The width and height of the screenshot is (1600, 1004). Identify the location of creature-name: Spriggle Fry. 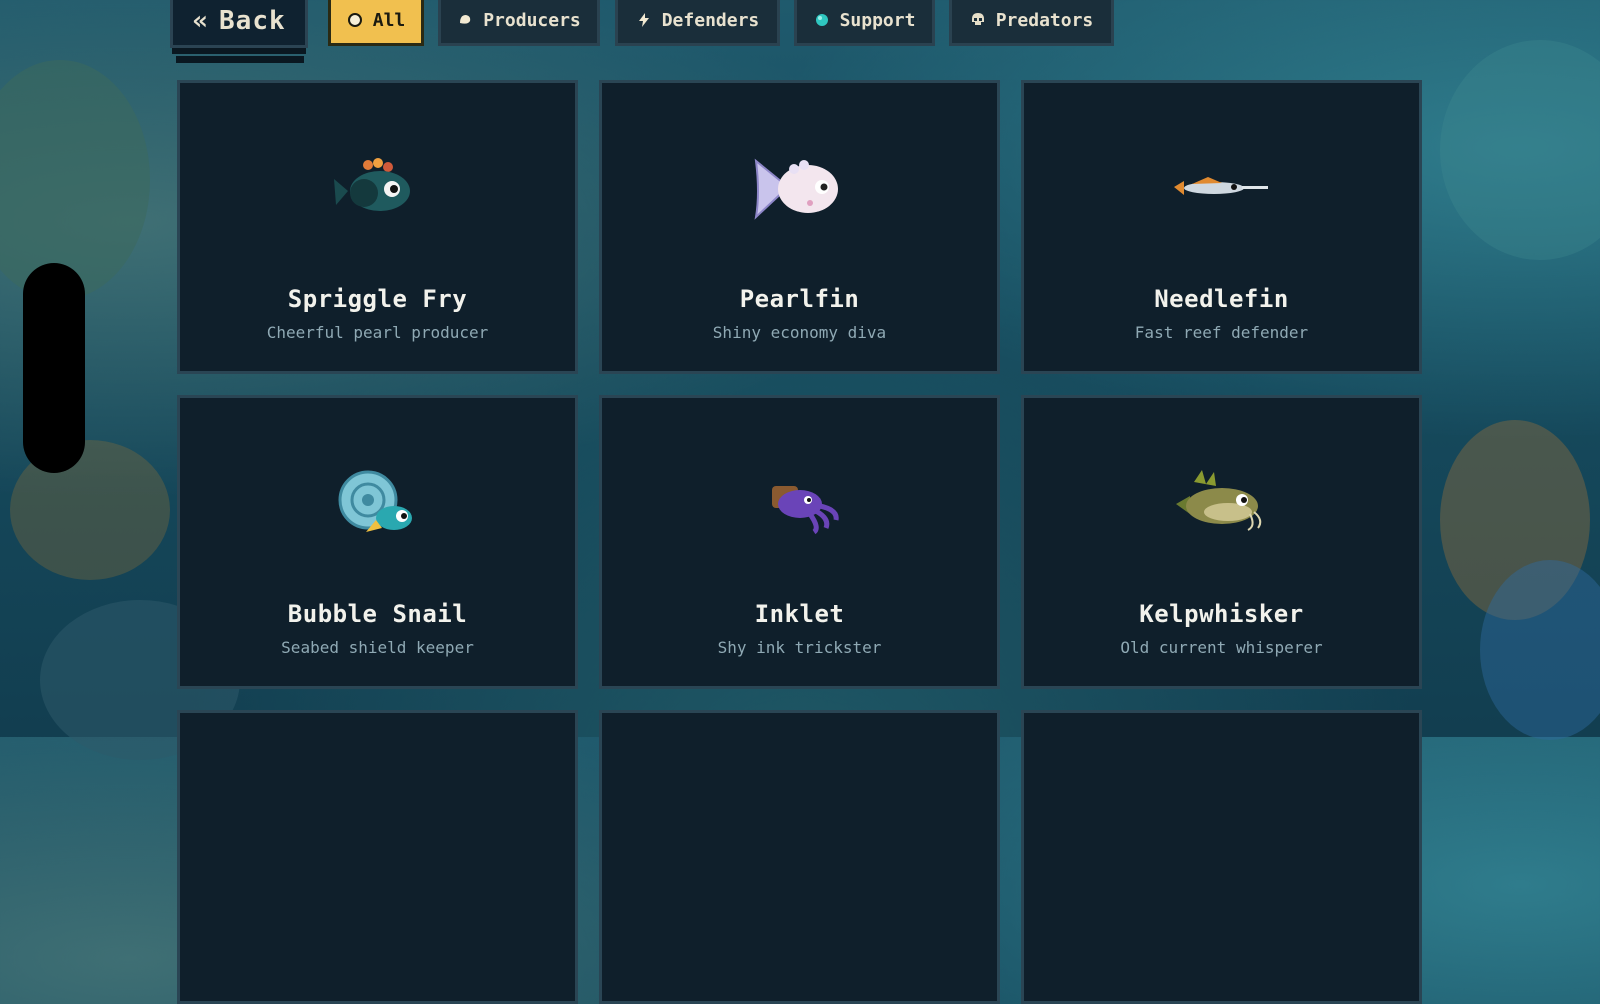
(377, 299).